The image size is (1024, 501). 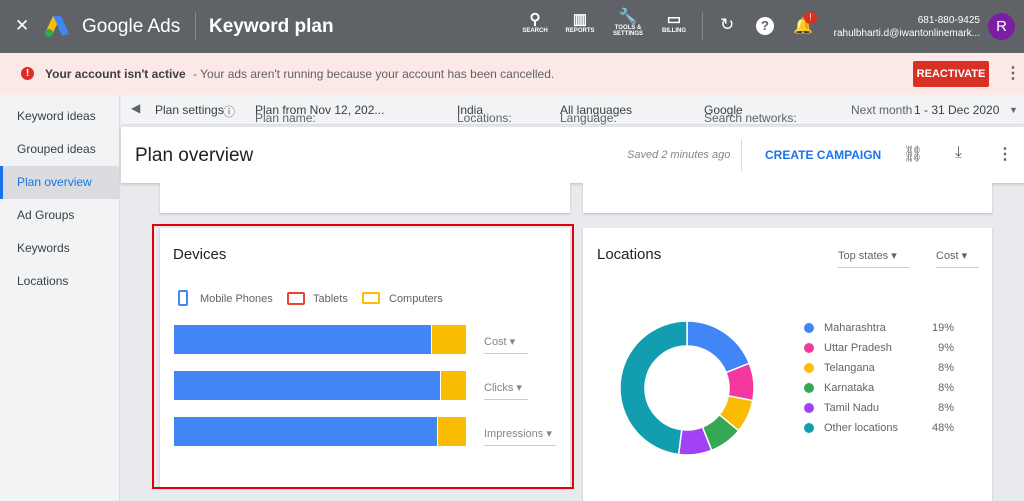 What do you see at coordinates (629, 254) in the screenshot?
I see `locations-title: Locations` at bounding box center [629, 254].